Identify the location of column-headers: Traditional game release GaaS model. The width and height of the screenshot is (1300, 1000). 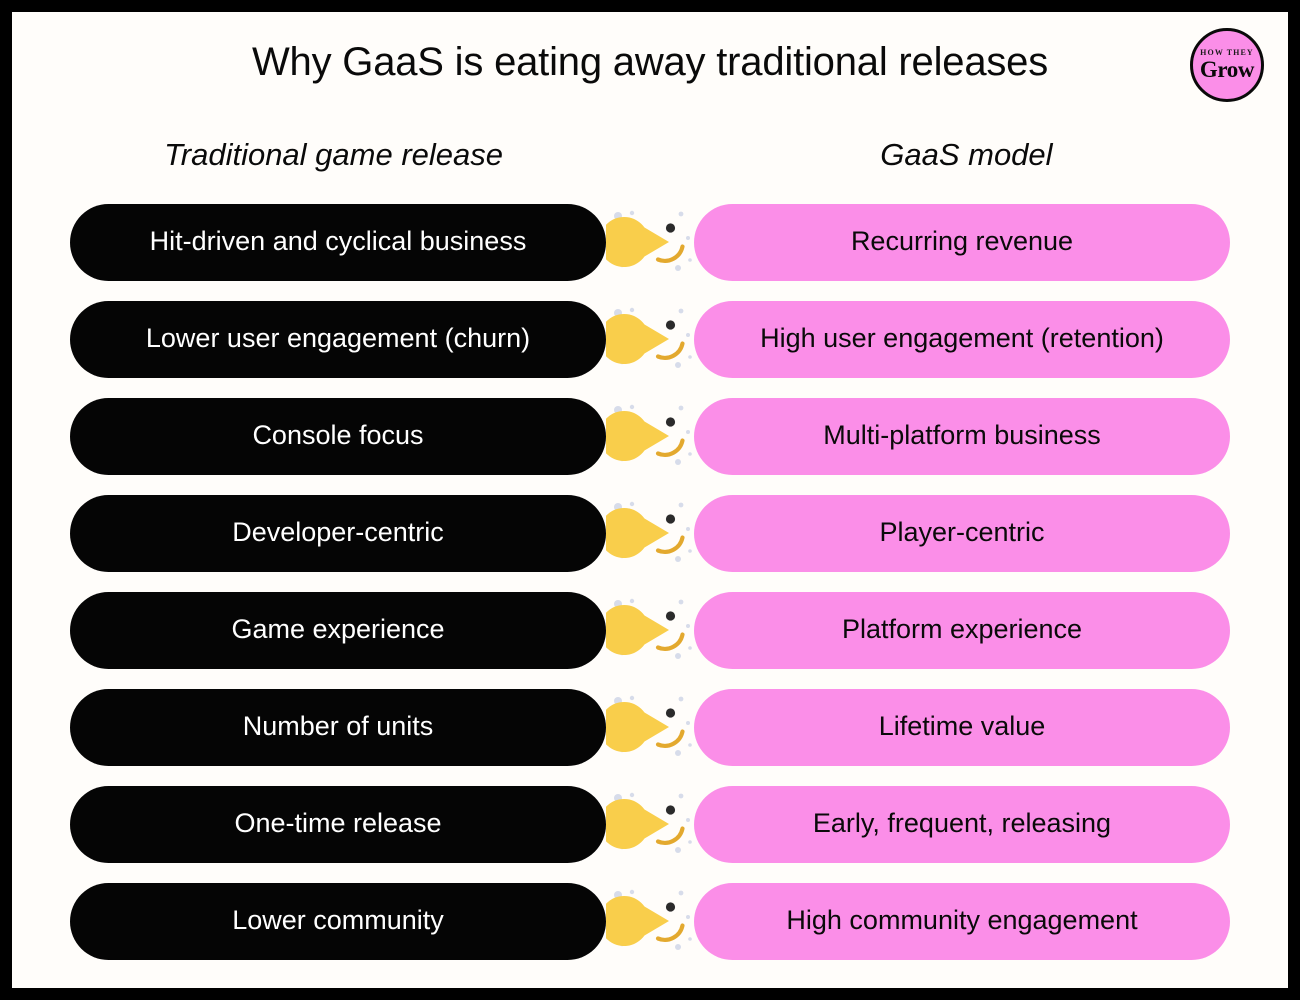
(650, 155).